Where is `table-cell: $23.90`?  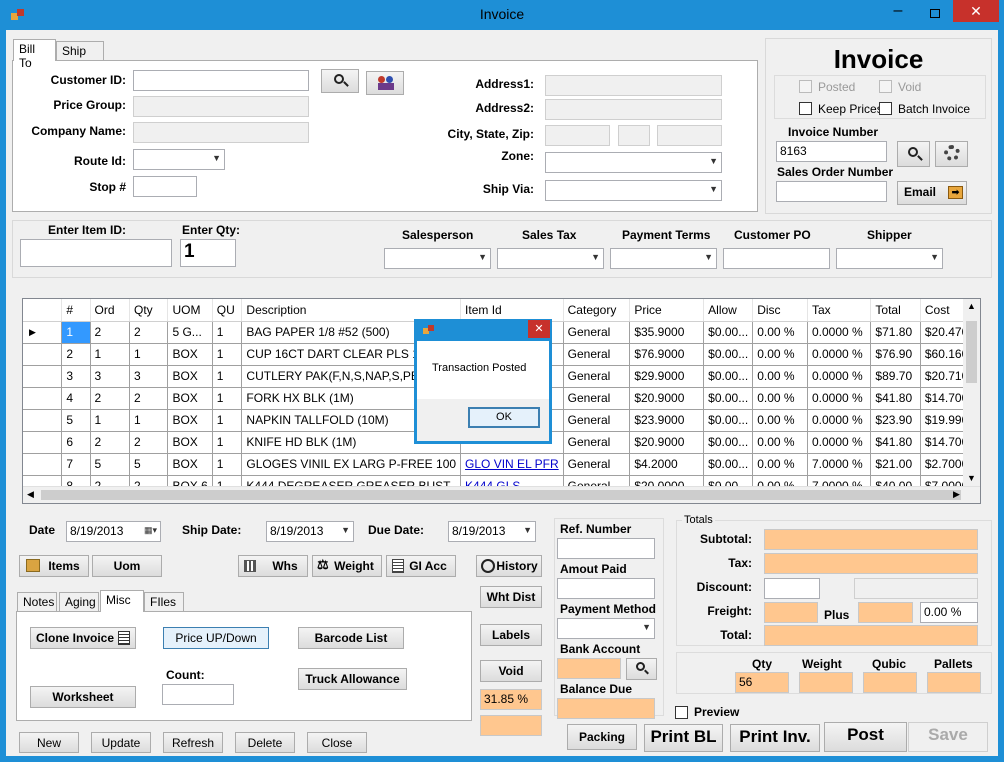 table-cell: $23.90 is located at coordinates (895, 420).